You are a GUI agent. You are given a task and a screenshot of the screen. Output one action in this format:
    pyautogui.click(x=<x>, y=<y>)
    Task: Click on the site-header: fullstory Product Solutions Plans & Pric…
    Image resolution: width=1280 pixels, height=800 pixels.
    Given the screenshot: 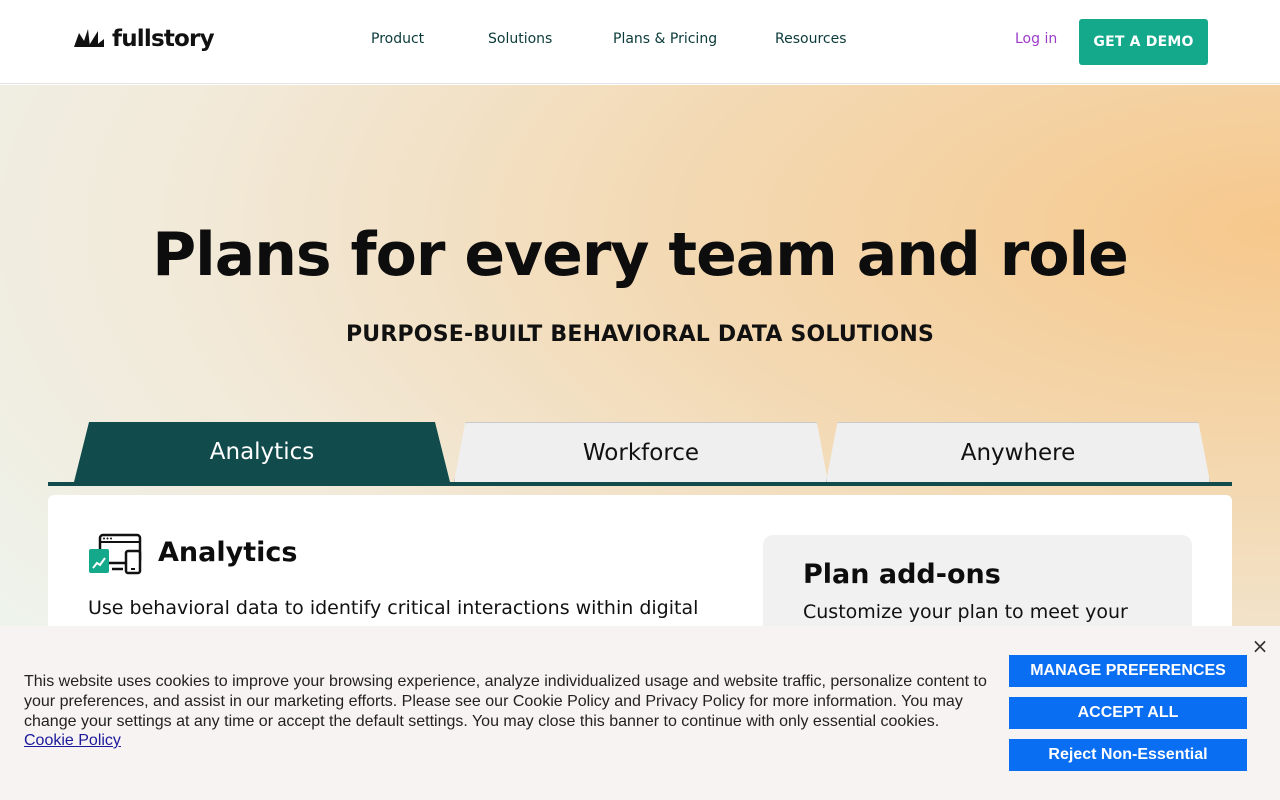 What is the action you would take?
    pyautogui.click(x=640, y=42)
    